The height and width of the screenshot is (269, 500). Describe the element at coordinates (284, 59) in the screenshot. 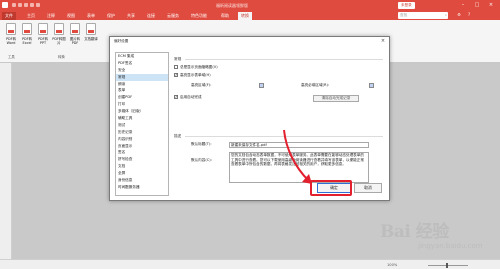

I see `section-divider` at that location.